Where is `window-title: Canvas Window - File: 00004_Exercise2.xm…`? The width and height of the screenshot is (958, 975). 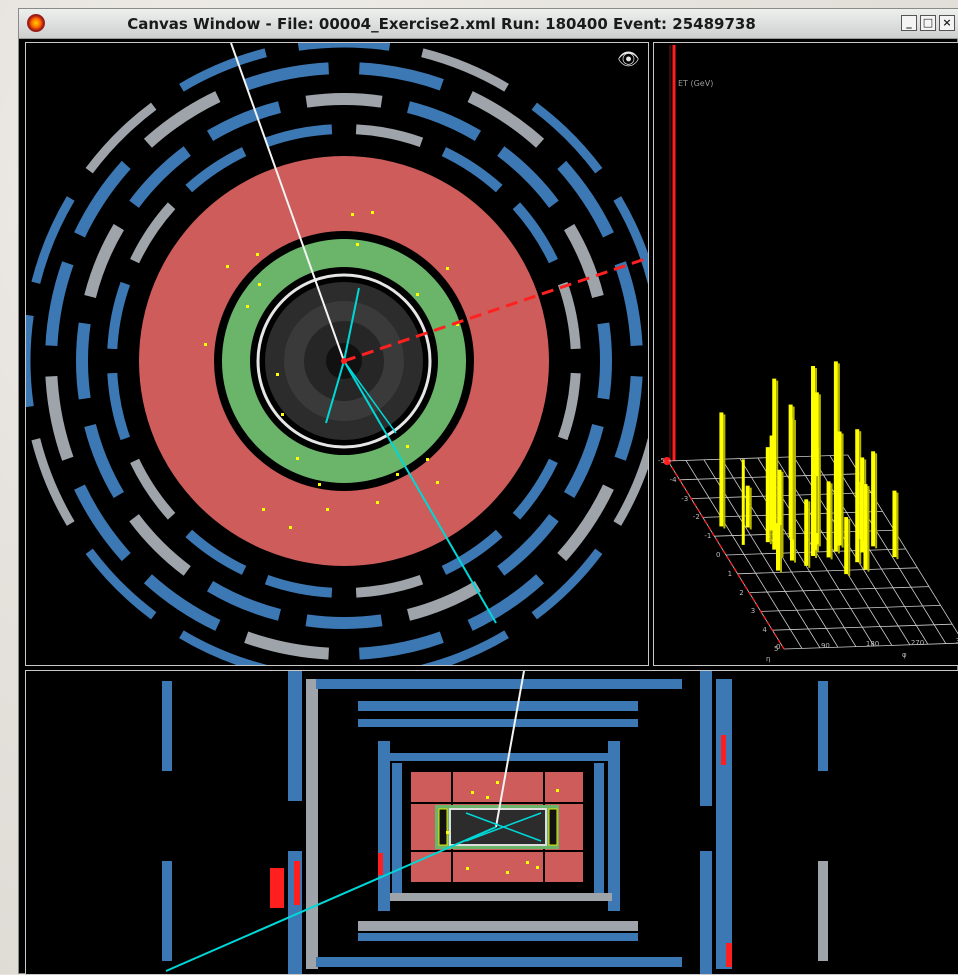
window-title: Canvas Window - File: 00004_Exercise2.xm… is located at coordinates (441, 24).